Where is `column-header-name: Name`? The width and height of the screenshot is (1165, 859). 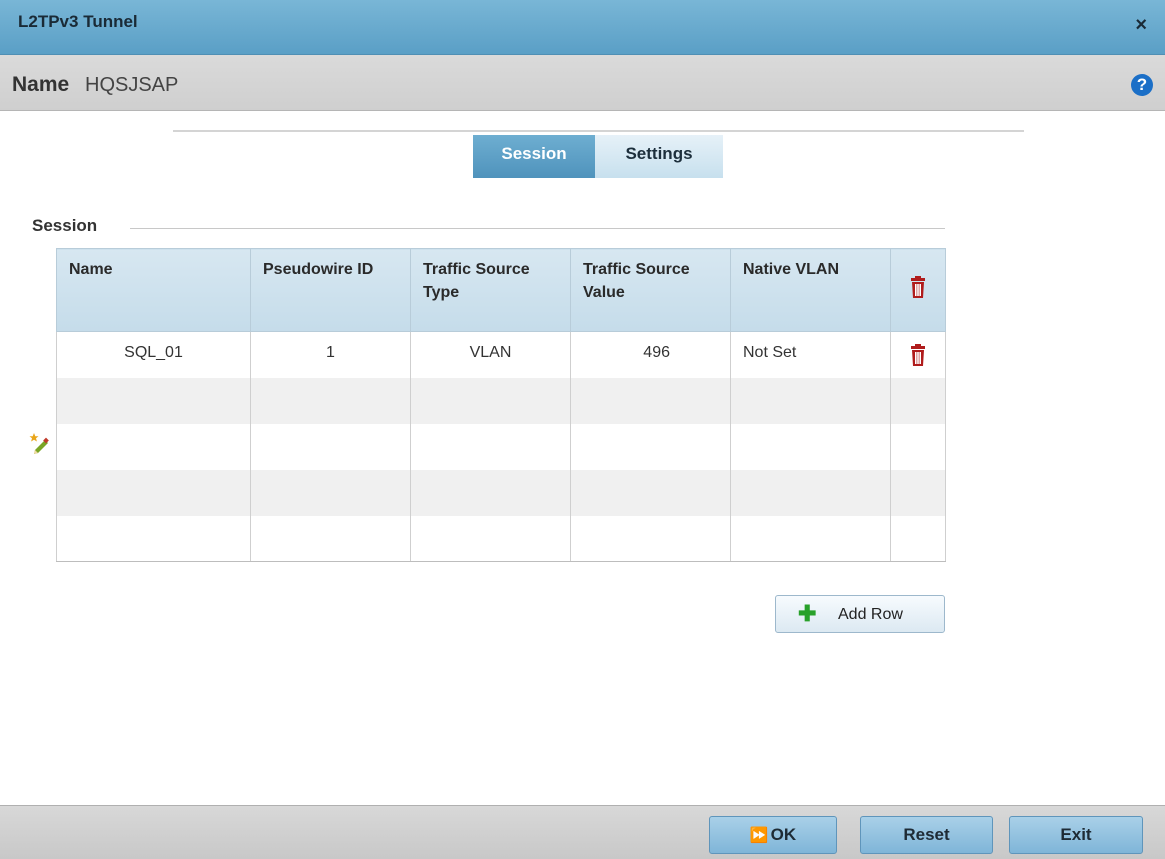 column-header-name: Name is located at coordinates (153, 290).